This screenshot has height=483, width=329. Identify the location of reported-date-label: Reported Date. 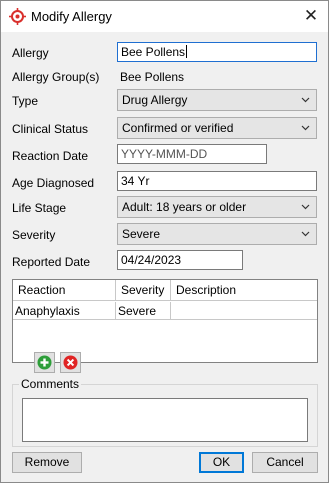
(51, 262).